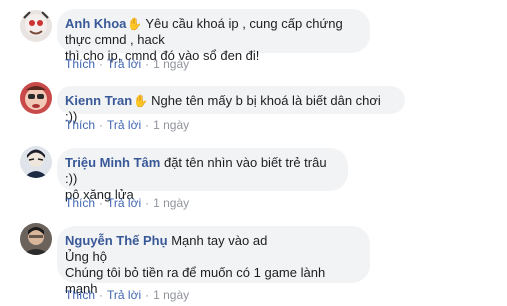 Image resolution: width=507 pixels, height=306 pixels. Describe the element at coordinates (116, 240) in the screenshot. I see `comment-author: Nguyễn Thế Phụ` at that location.